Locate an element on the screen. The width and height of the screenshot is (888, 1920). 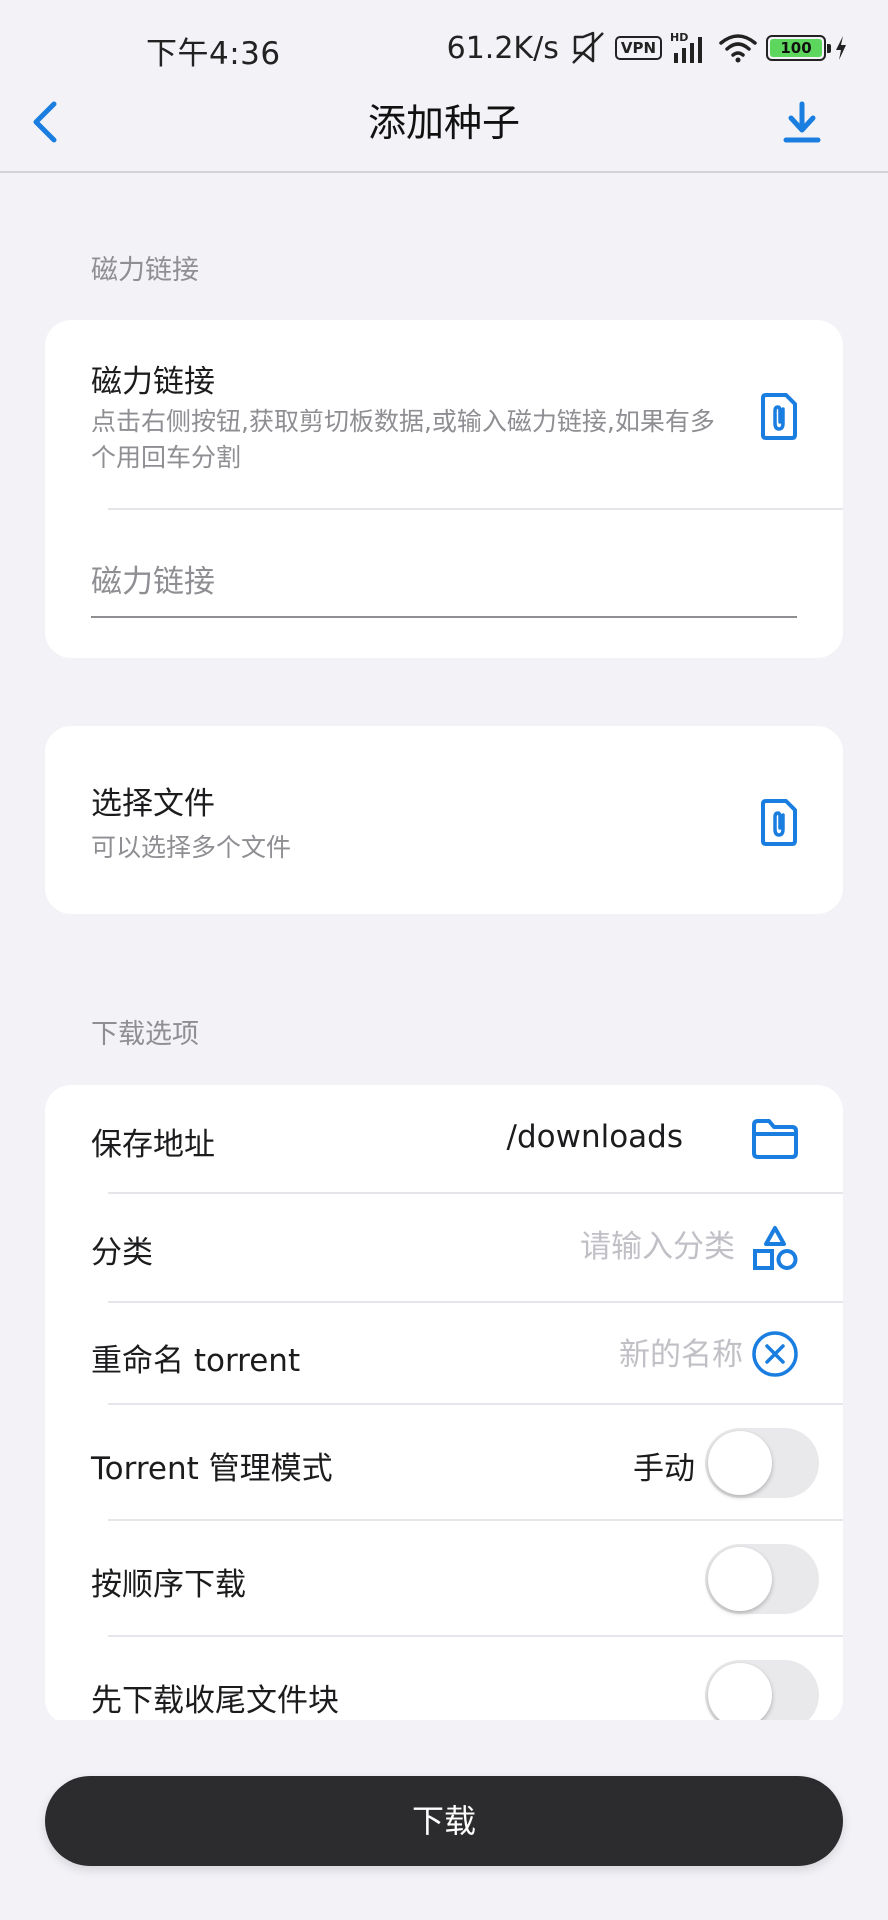
management-mode-toggle is located at coordinates (762, 1463).